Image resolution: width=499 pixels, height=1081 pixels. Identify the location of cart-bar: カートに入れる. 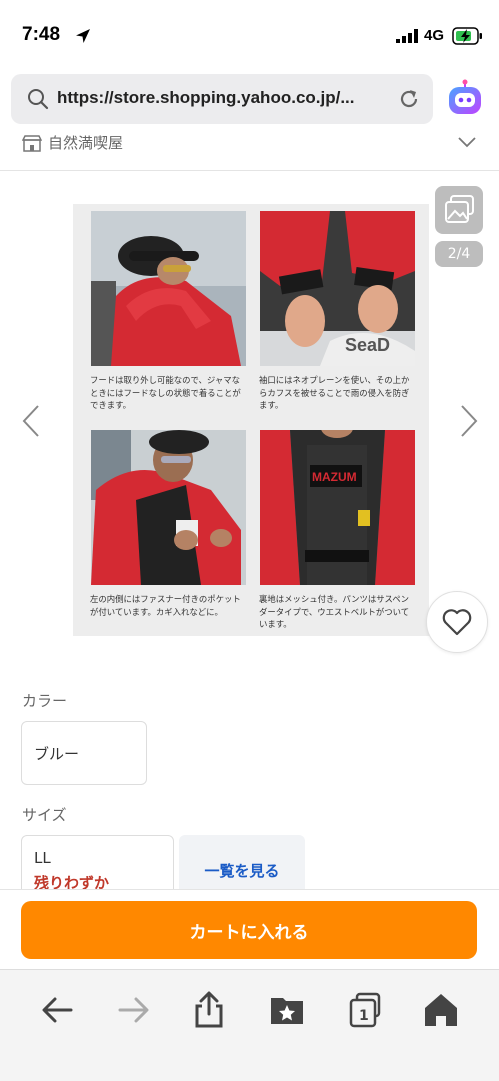
(249, 929).